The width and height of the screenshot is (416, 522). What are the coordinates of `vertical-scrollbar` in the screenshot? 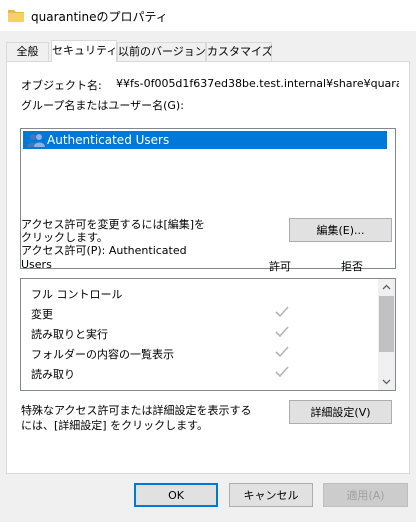 It's located at (386, 334).